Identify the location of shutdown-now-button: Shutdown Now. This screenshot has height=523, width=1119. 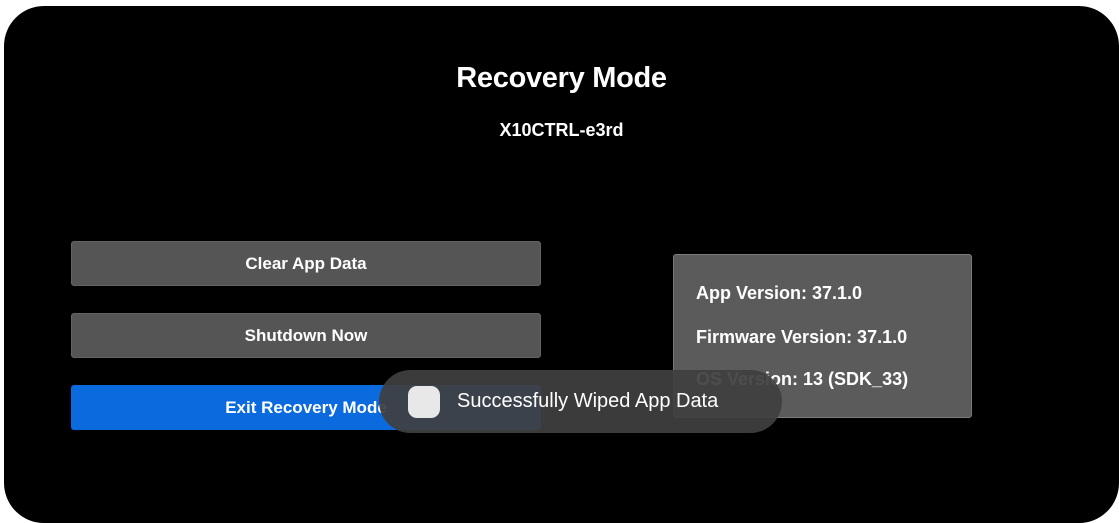
(306, 335).